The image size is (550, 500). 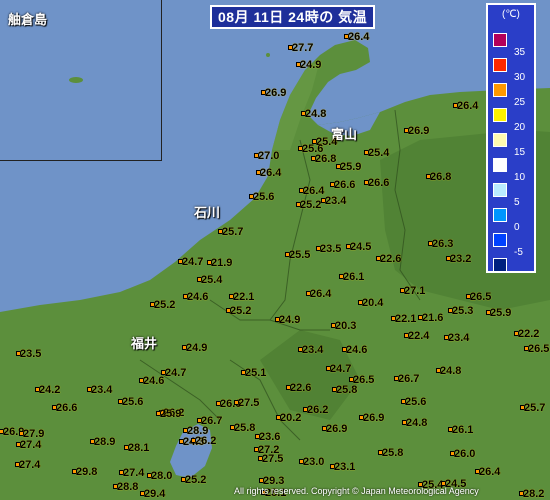 What do you see at coordinates (520, 177) in the screenshot?
I see `legend-label: 10` at bounding box center [520, 177].